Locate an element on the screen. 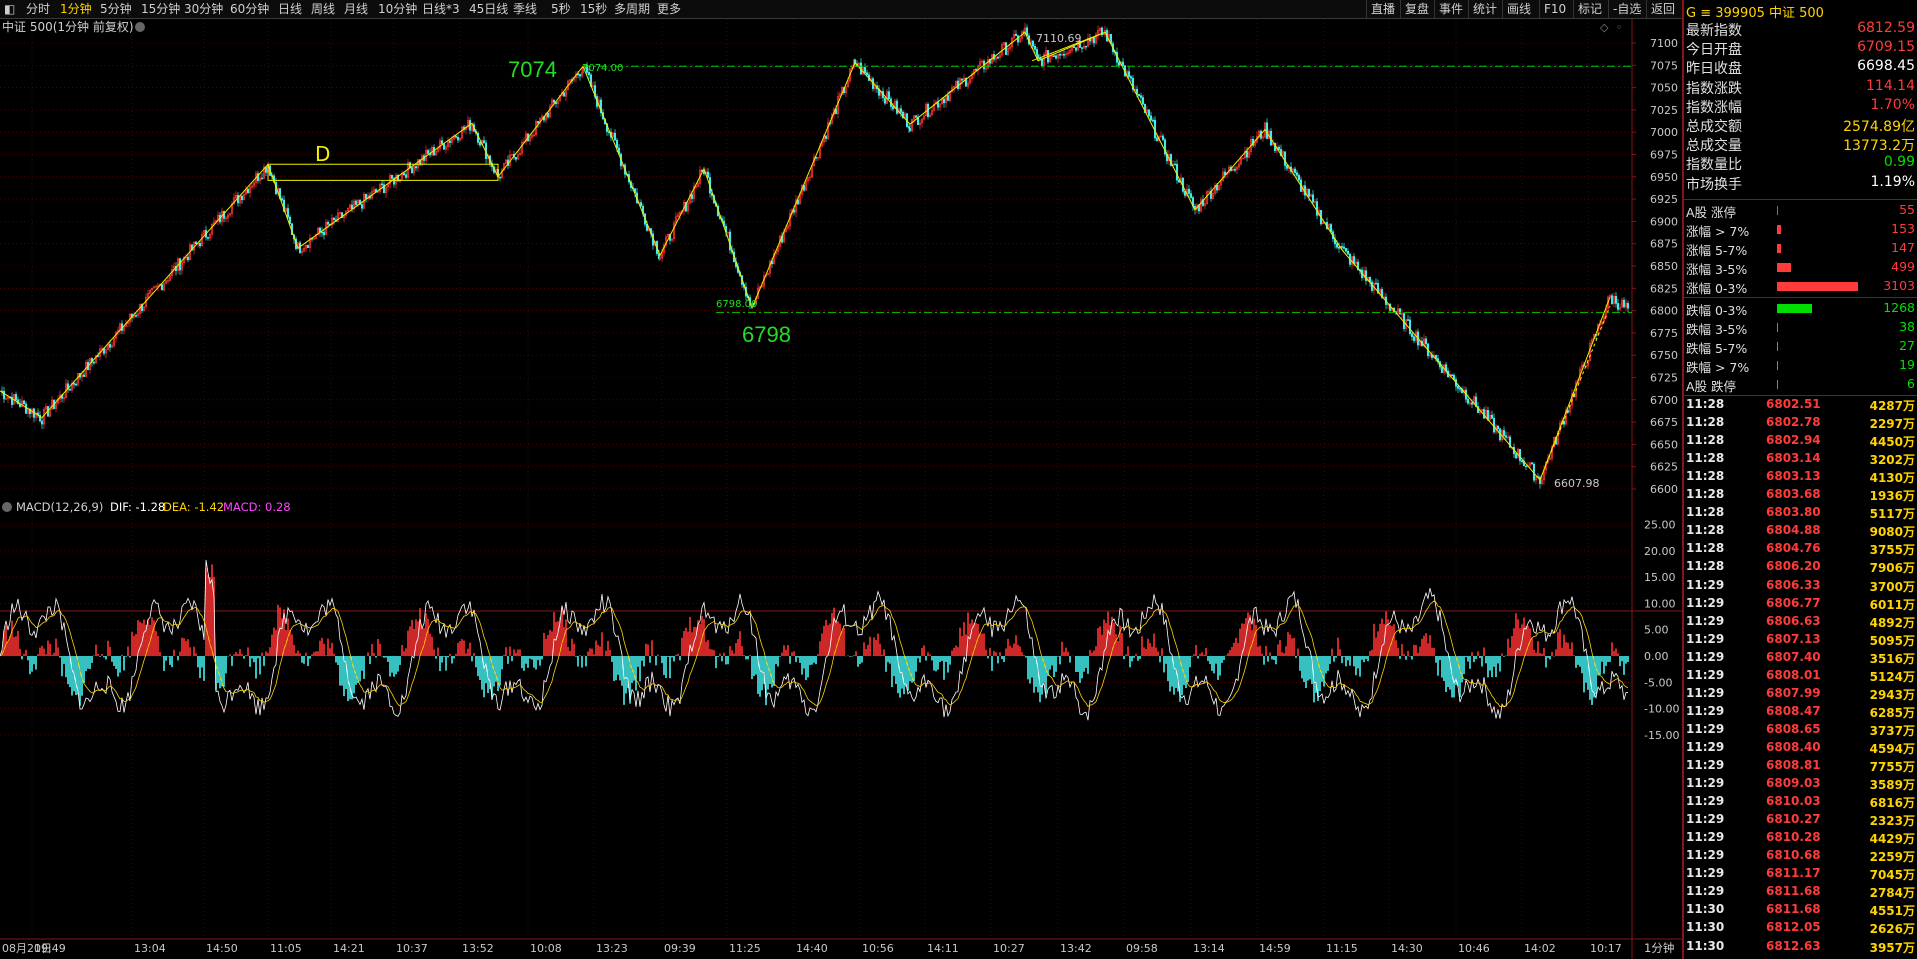 The height and width of the screenshot is (959, 1917). quote-value: 2574.89亿 is located at coordinates (1879, 127).